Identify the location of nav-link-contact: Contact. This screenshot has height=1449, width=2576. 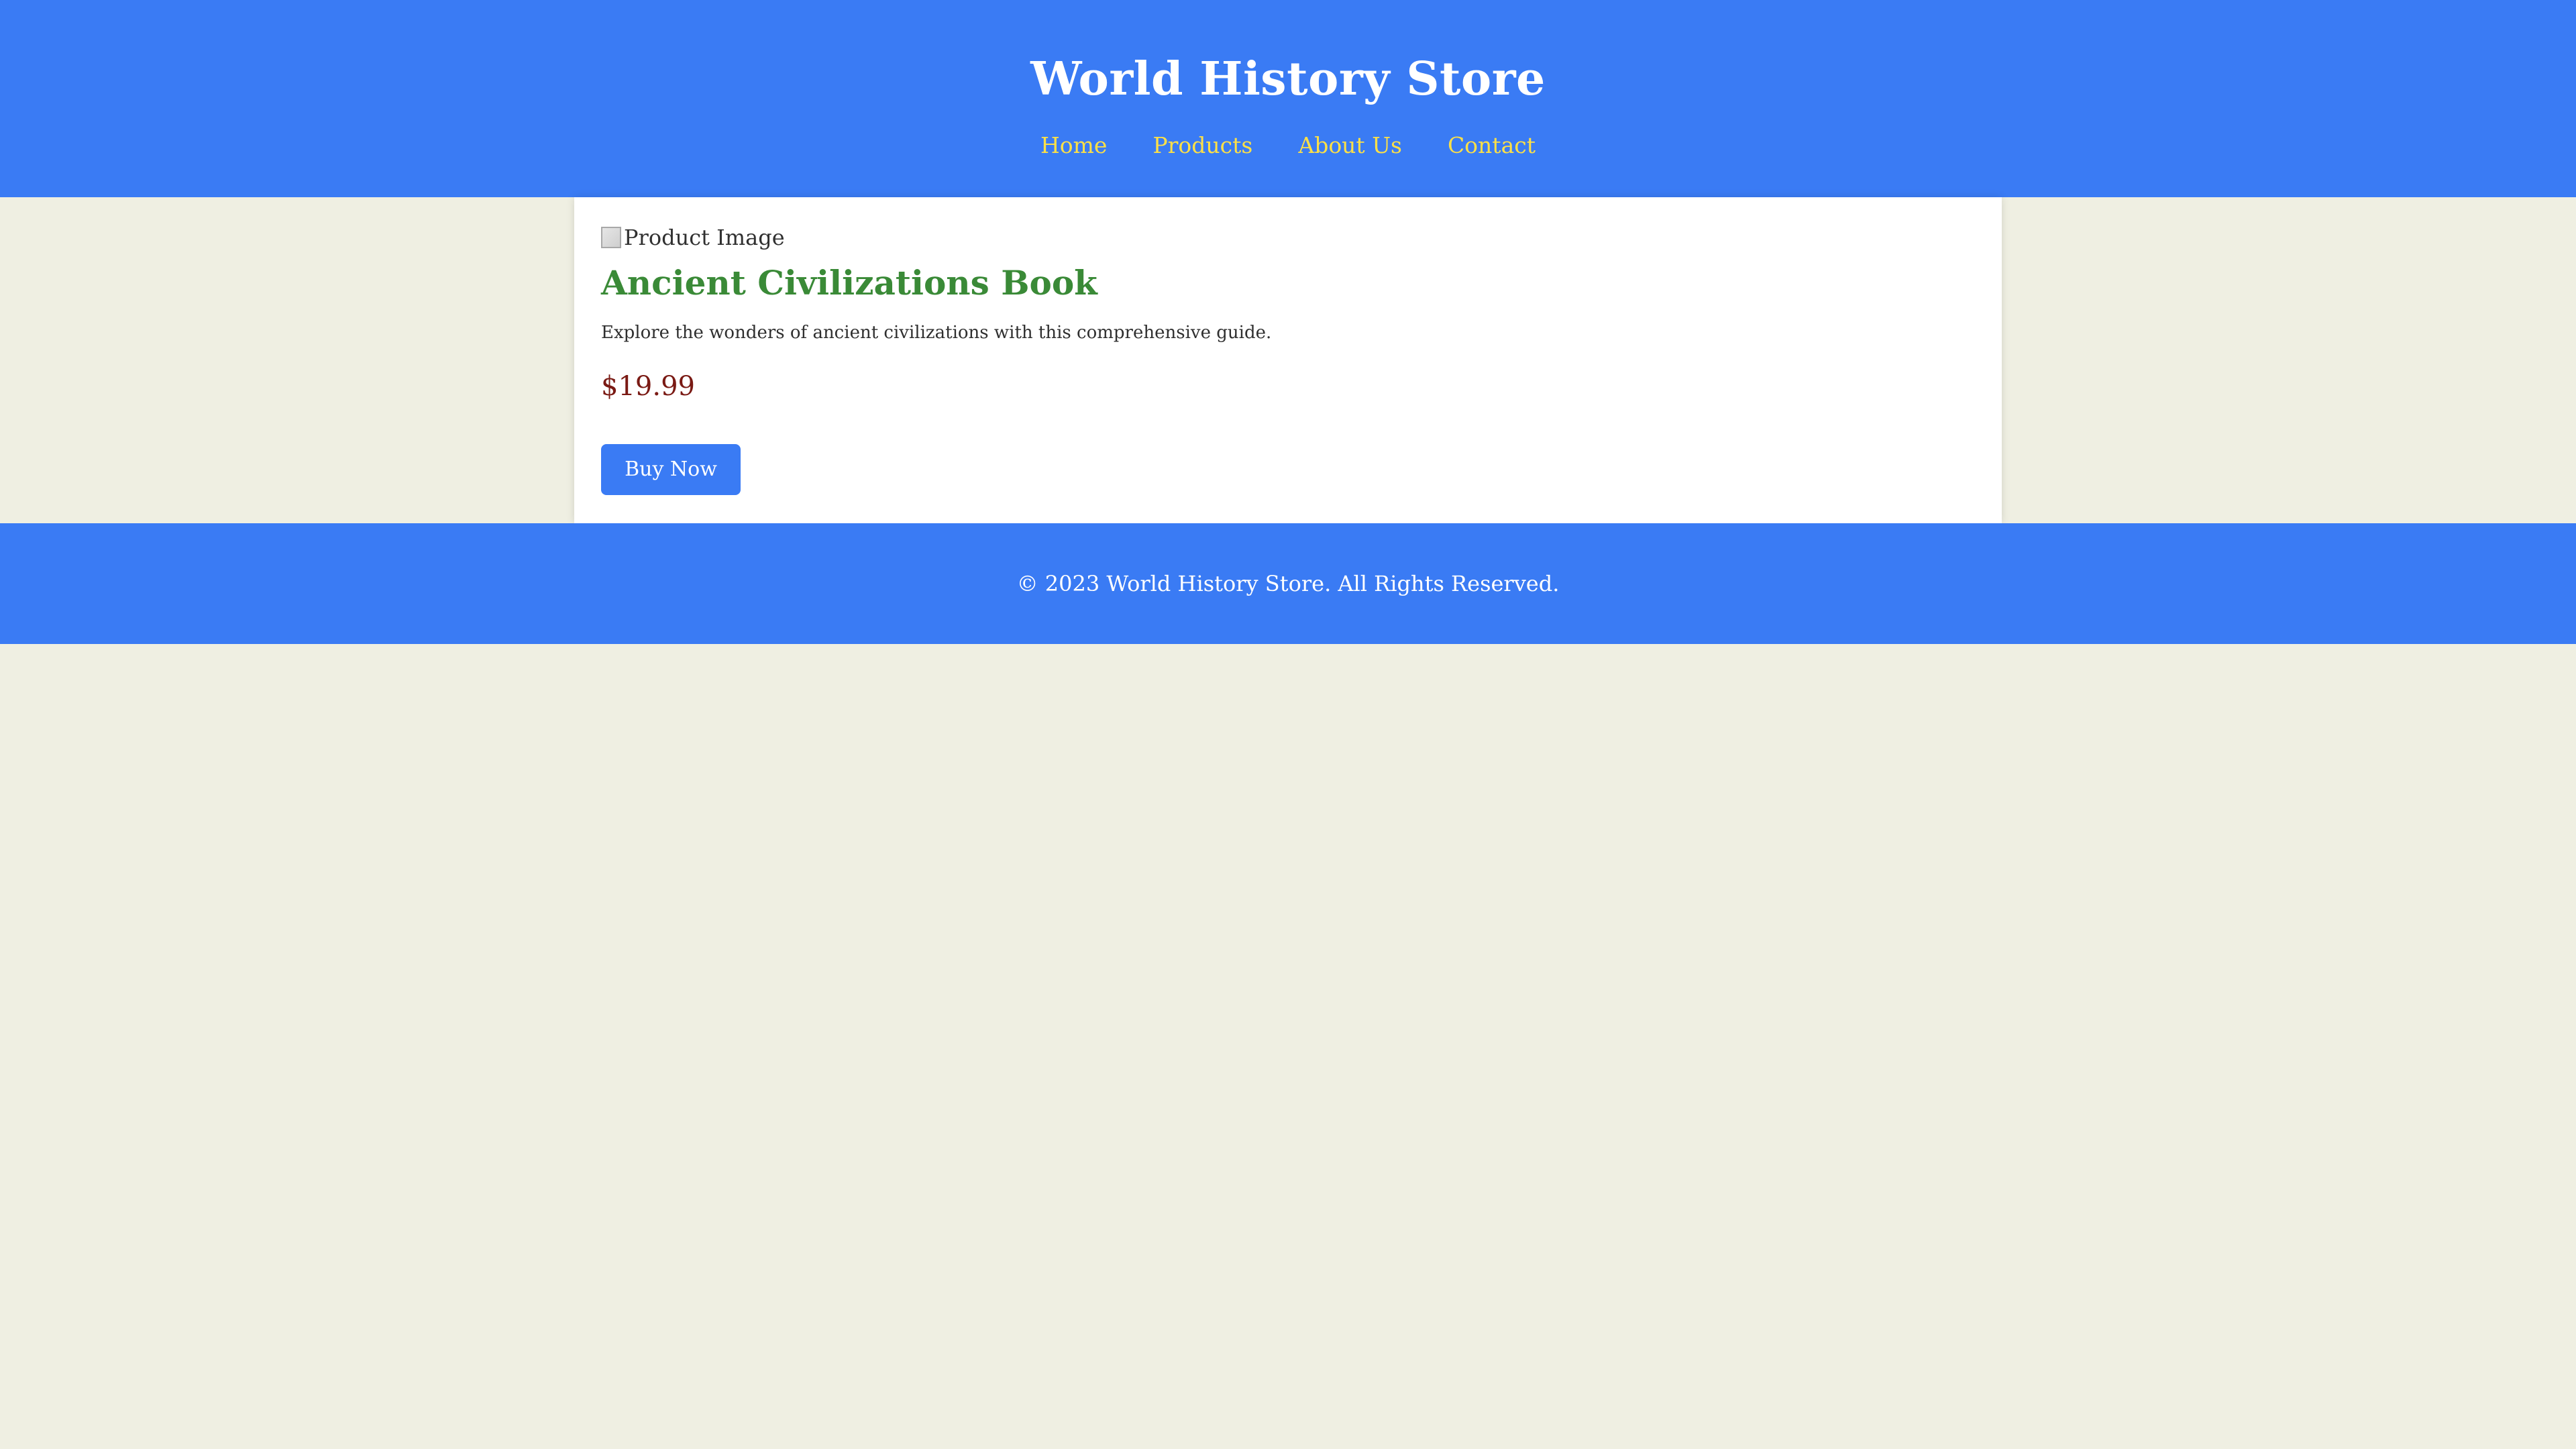
(1492, 145).